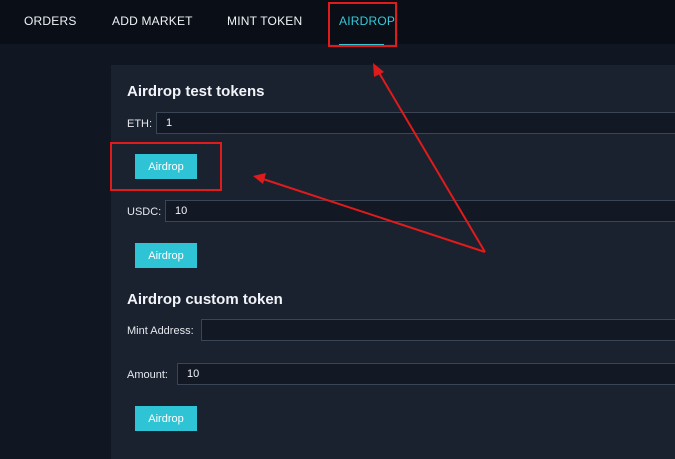 This screenshot has width=675, height=459. What do you see at coordinates (361, 45) in the screenshot?
I see `active-tab-indicator` at bounding box center [361, 45].